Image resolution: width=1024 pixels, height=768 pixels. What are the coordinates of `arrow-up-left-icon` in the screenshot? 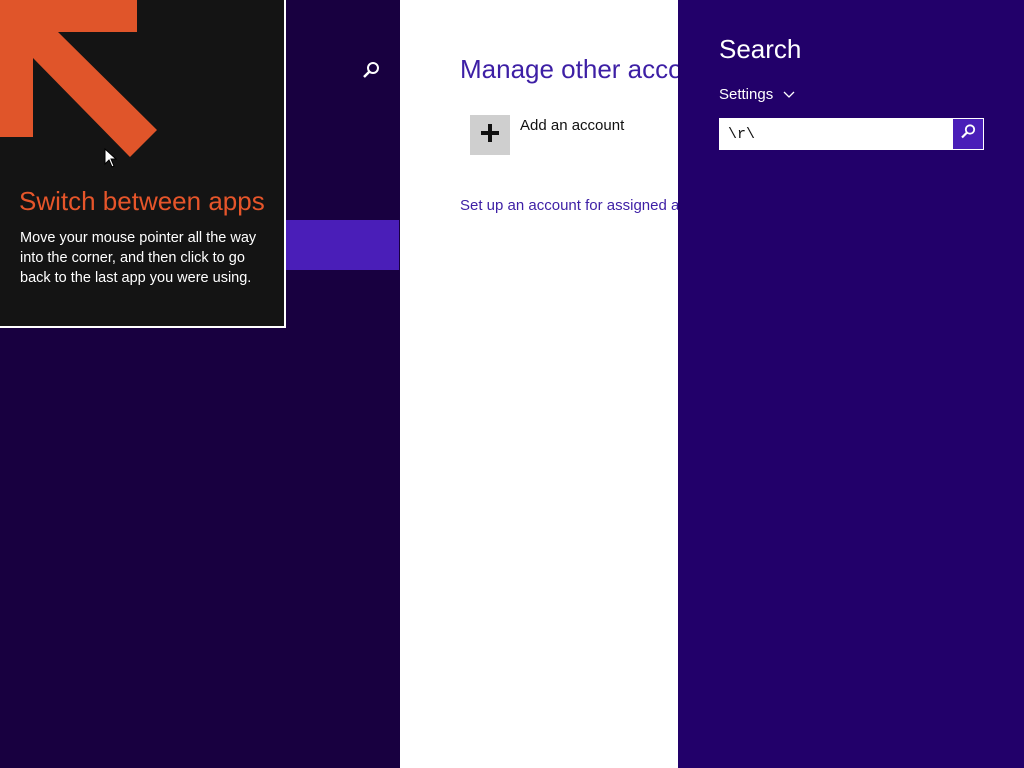 It's located at (85, 82).